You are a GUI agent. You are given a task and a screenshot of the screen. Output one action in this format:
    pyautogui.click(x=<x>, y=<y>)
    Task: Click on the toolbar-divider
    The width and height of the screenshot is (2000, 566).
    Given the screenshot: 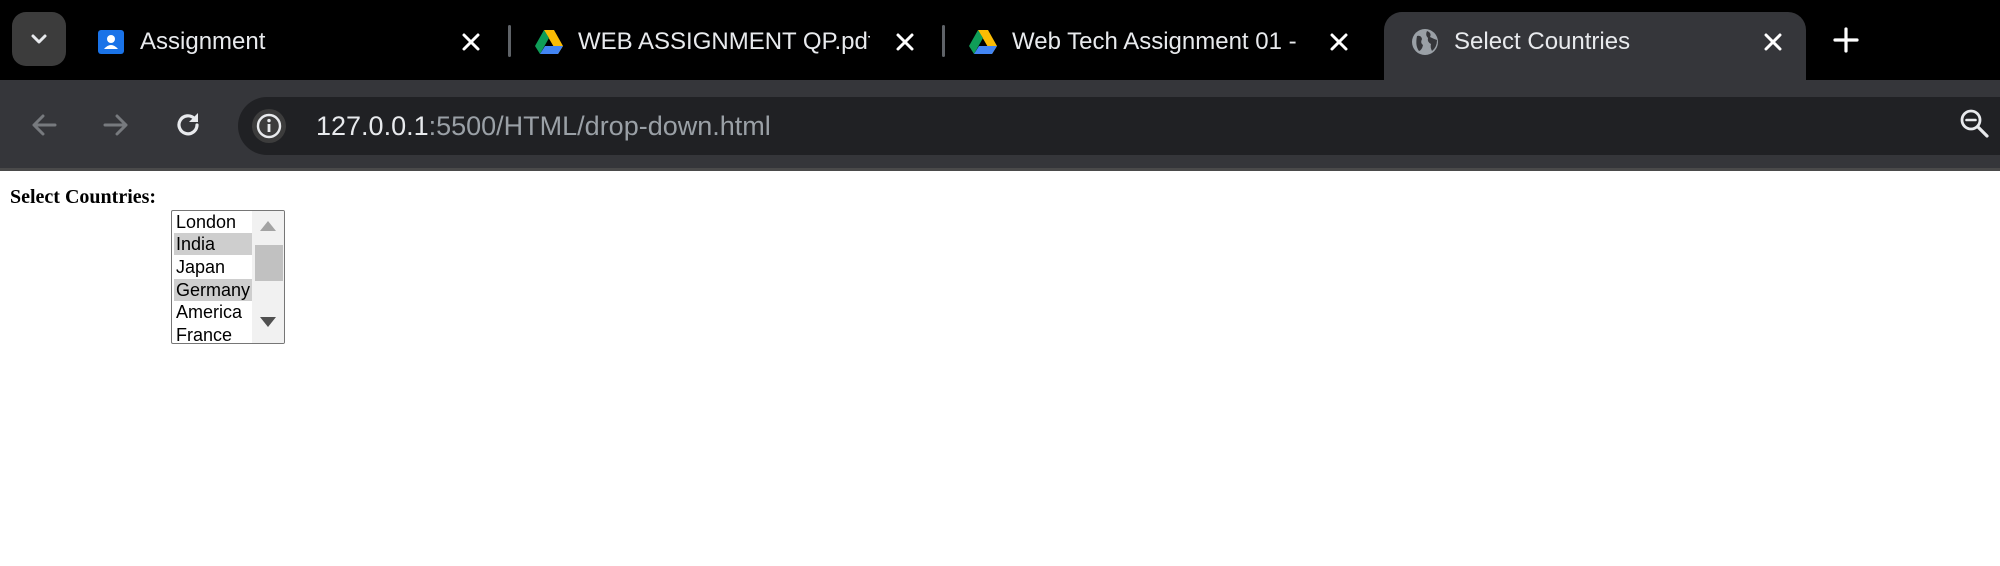 What is the action you would take?
    pyautogui.click(x=1000, y=169)
    